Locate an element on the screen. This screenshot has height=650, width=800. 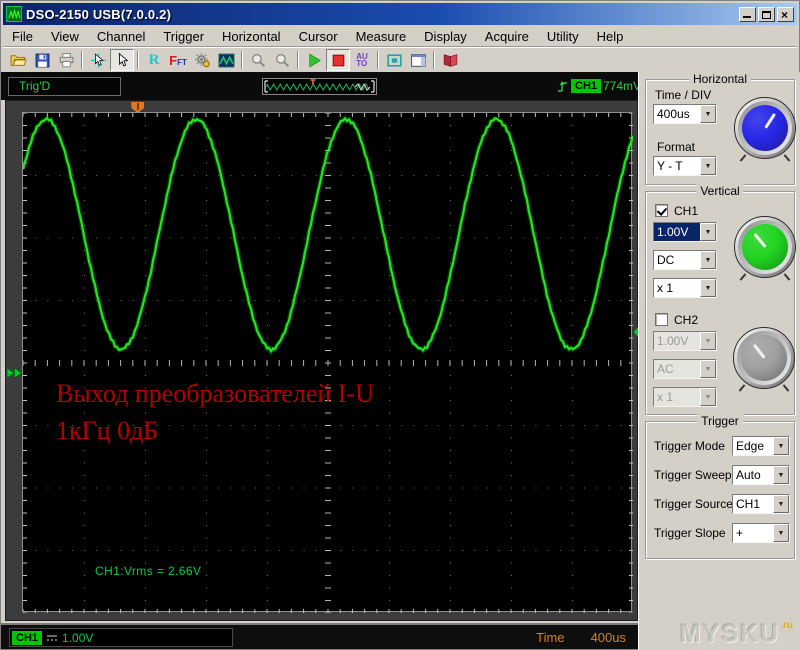
trigger-row: Trigger Slope + is located at coordinates (720, 533).